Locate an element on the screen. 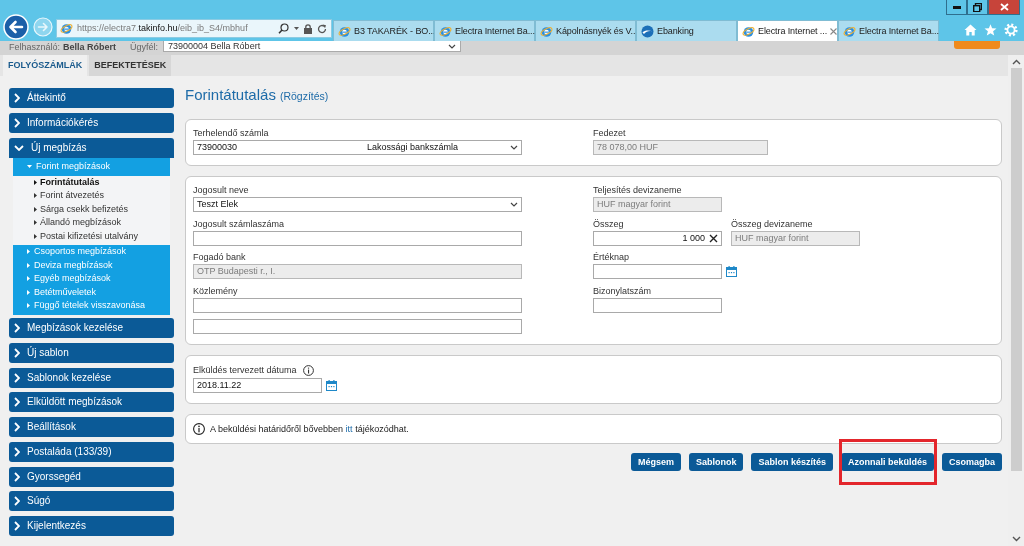 The image size is (1024, 546). action-button: Azonnali beküldés is located at coordinates (887, 462).